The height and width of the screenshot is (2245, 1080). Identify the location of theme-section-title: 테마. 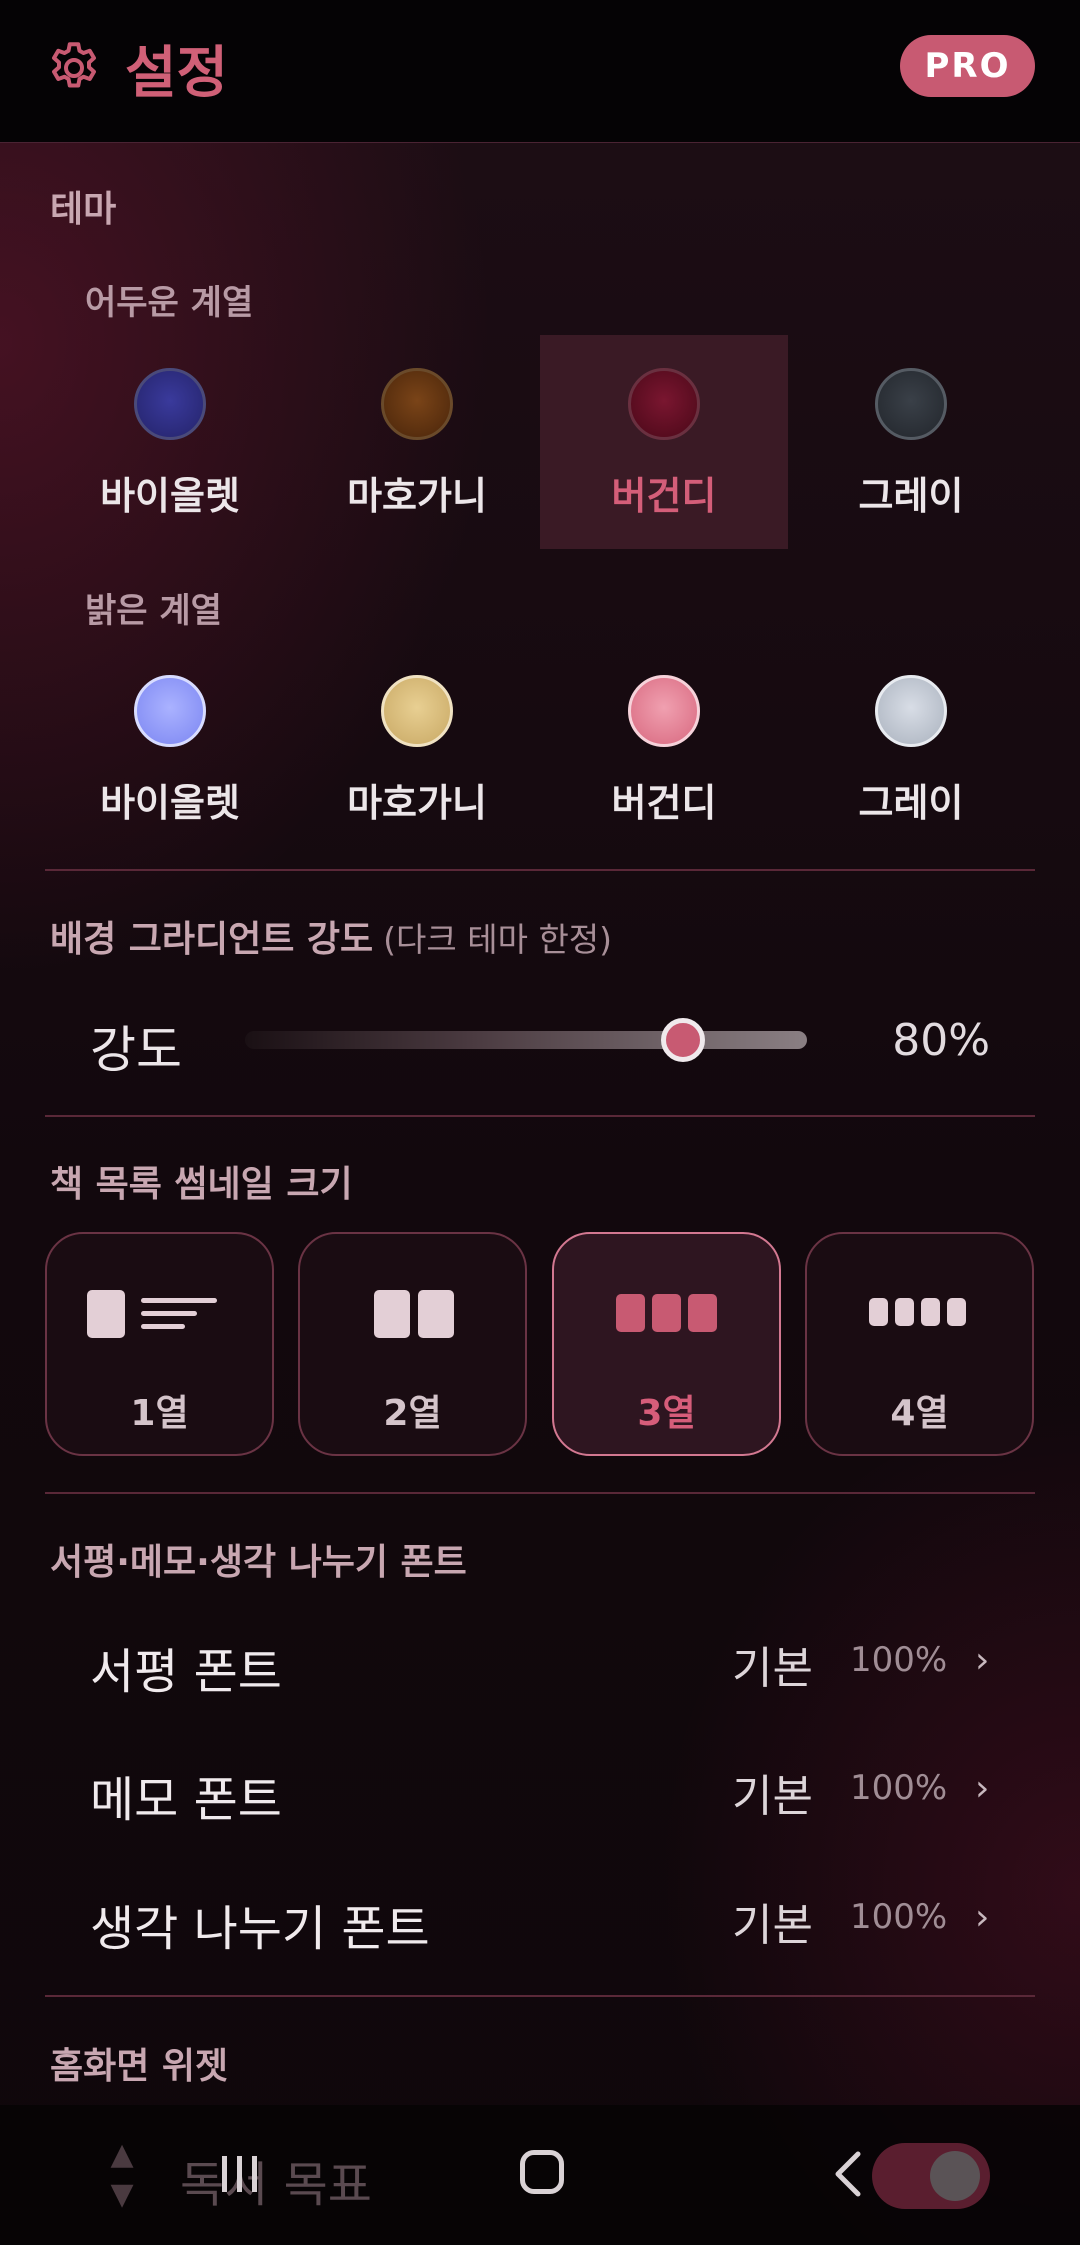
(83, 209).